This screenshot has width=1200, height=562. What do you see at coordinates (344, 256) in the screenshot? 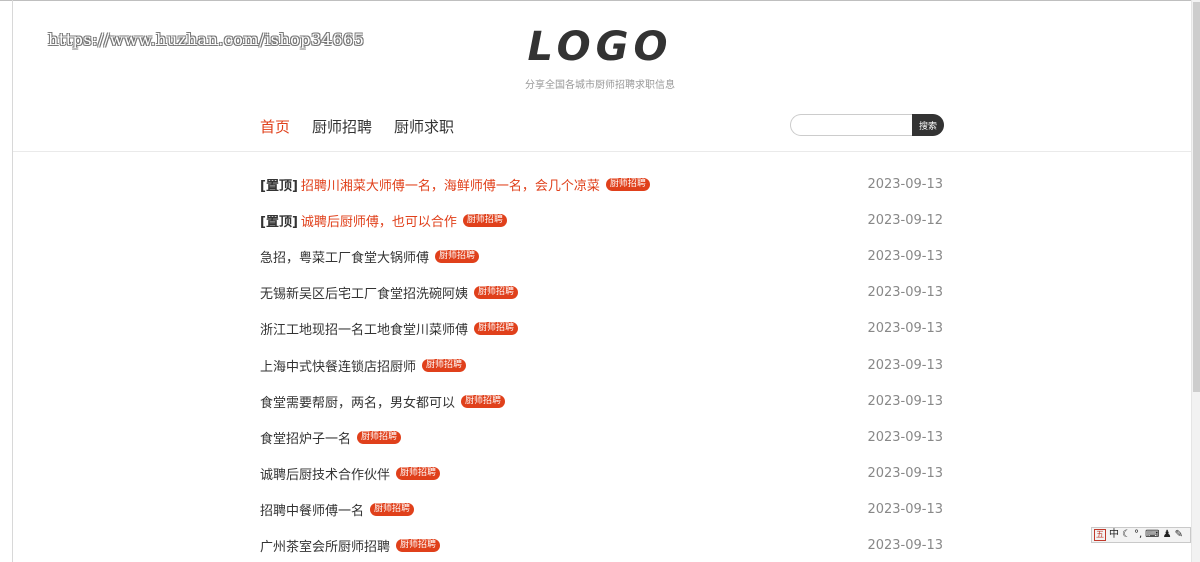
I see `post-title-link: 急招，粤菜工厂食堂大锅师傅` at bounding box center [344, 256].